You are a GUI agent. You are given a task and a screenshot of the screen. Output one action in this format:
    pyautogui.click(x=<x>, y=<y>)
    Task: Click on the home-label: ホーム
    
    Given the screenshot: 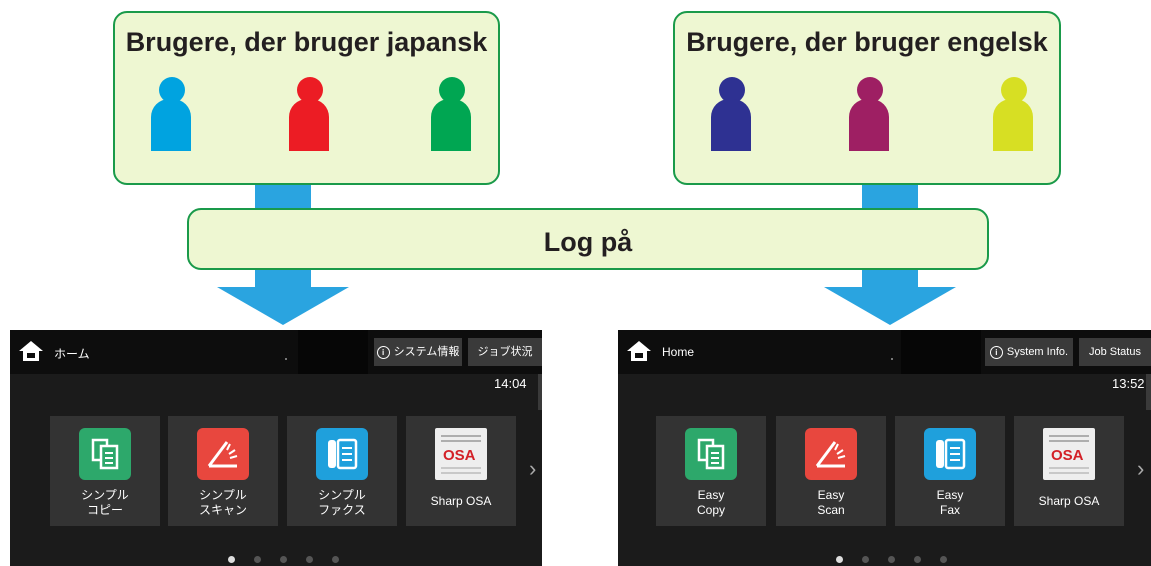 What is the action you would take?
    pyautogui.click(x=72, y=354)
    